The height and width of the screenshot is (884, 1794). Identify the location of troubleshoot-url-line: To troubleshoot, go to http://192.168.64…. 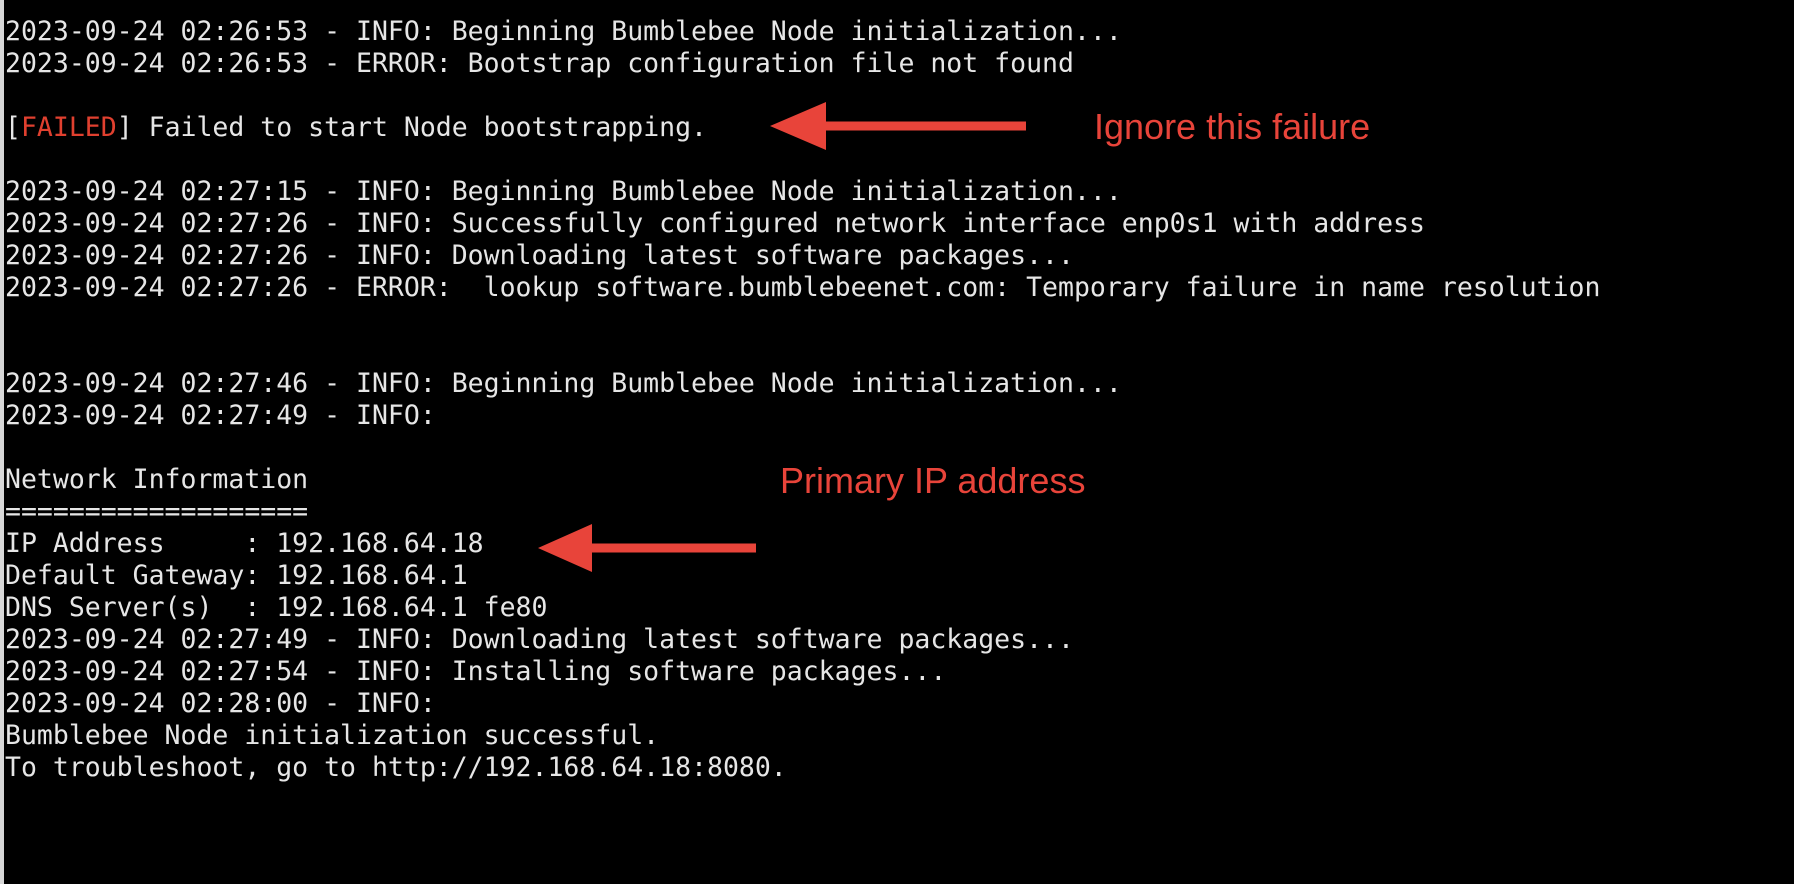
(396, 767).